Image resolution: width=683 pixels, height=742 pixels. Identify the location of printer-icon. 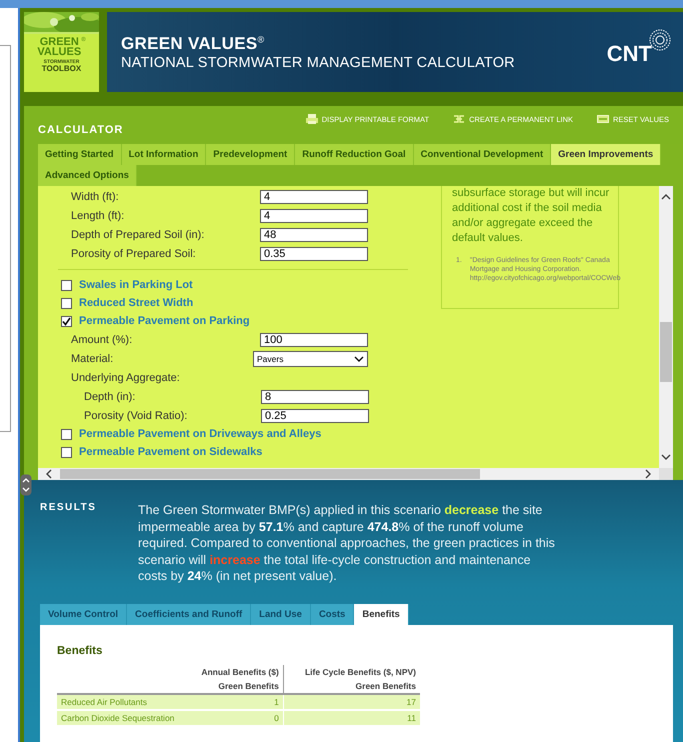
(312, 119).